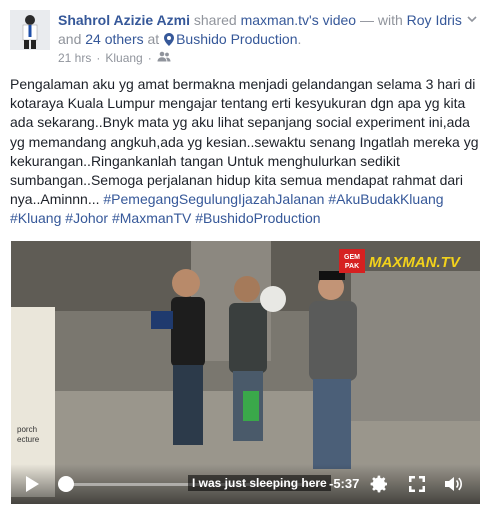  What do you see at coordinates (114, 39) in the screenshot?
I see `others-link: 24 others` at bounding box center [114, 39].